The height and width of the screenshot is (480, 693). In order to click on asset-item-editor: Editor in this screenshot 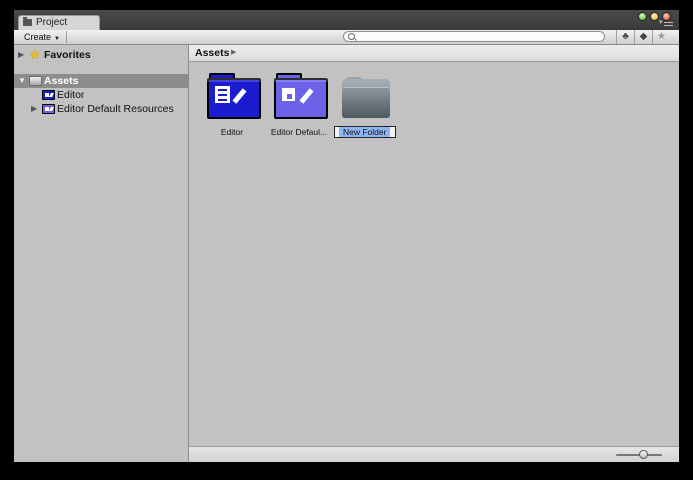, I will do `click(232, 108)`.